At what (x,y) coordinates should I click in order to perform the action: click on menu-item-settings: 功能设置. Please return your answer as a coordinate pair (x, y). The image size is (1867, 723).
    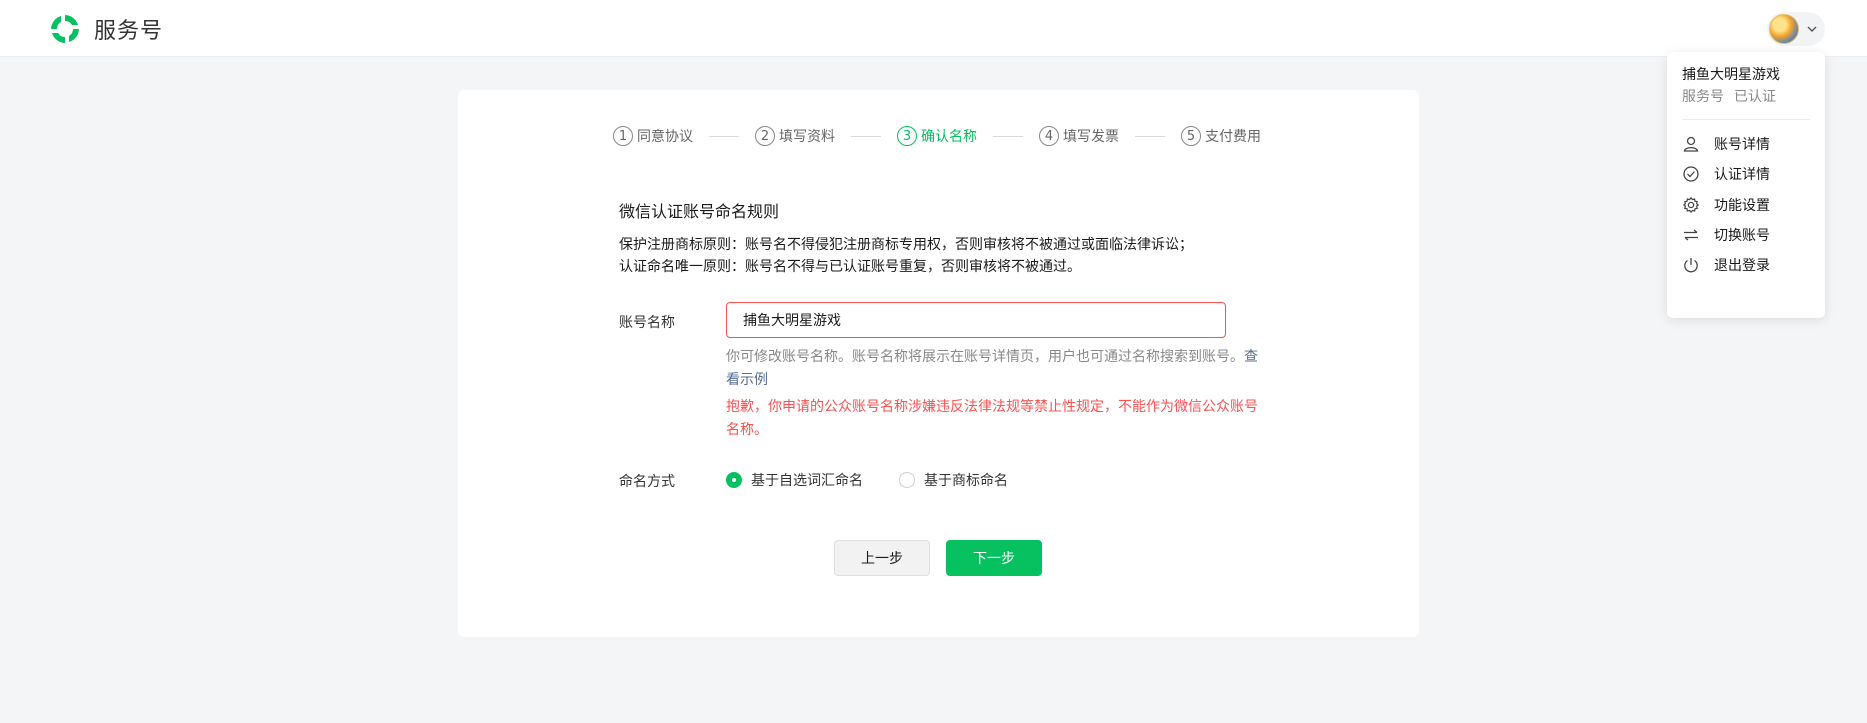
    Looking at the image, I should click on (1726, 205).